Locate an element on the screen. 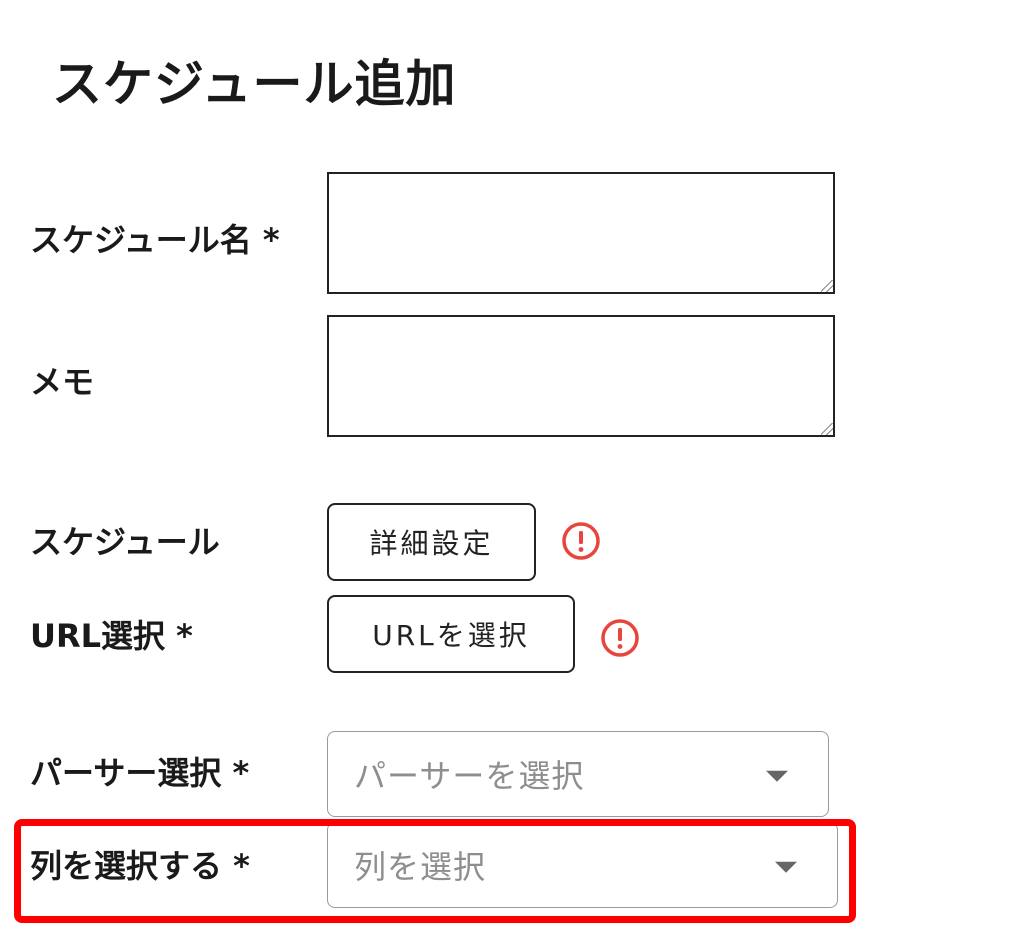  schedule-label: スケジュール is located at coordinates (125, 542).